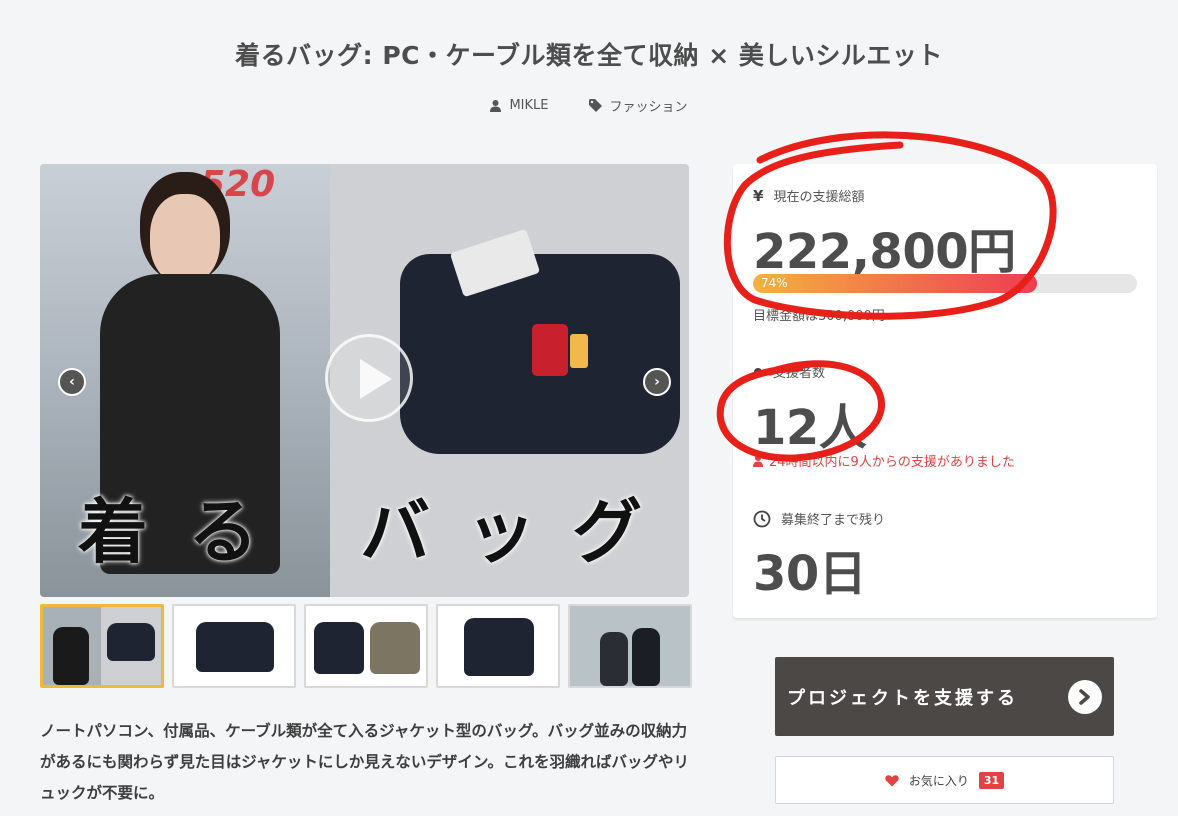  What do you see at coordinates (519, 531) in the screenshot?
I see `hero-text-right: バッグ` at bounding box center [519, 531].